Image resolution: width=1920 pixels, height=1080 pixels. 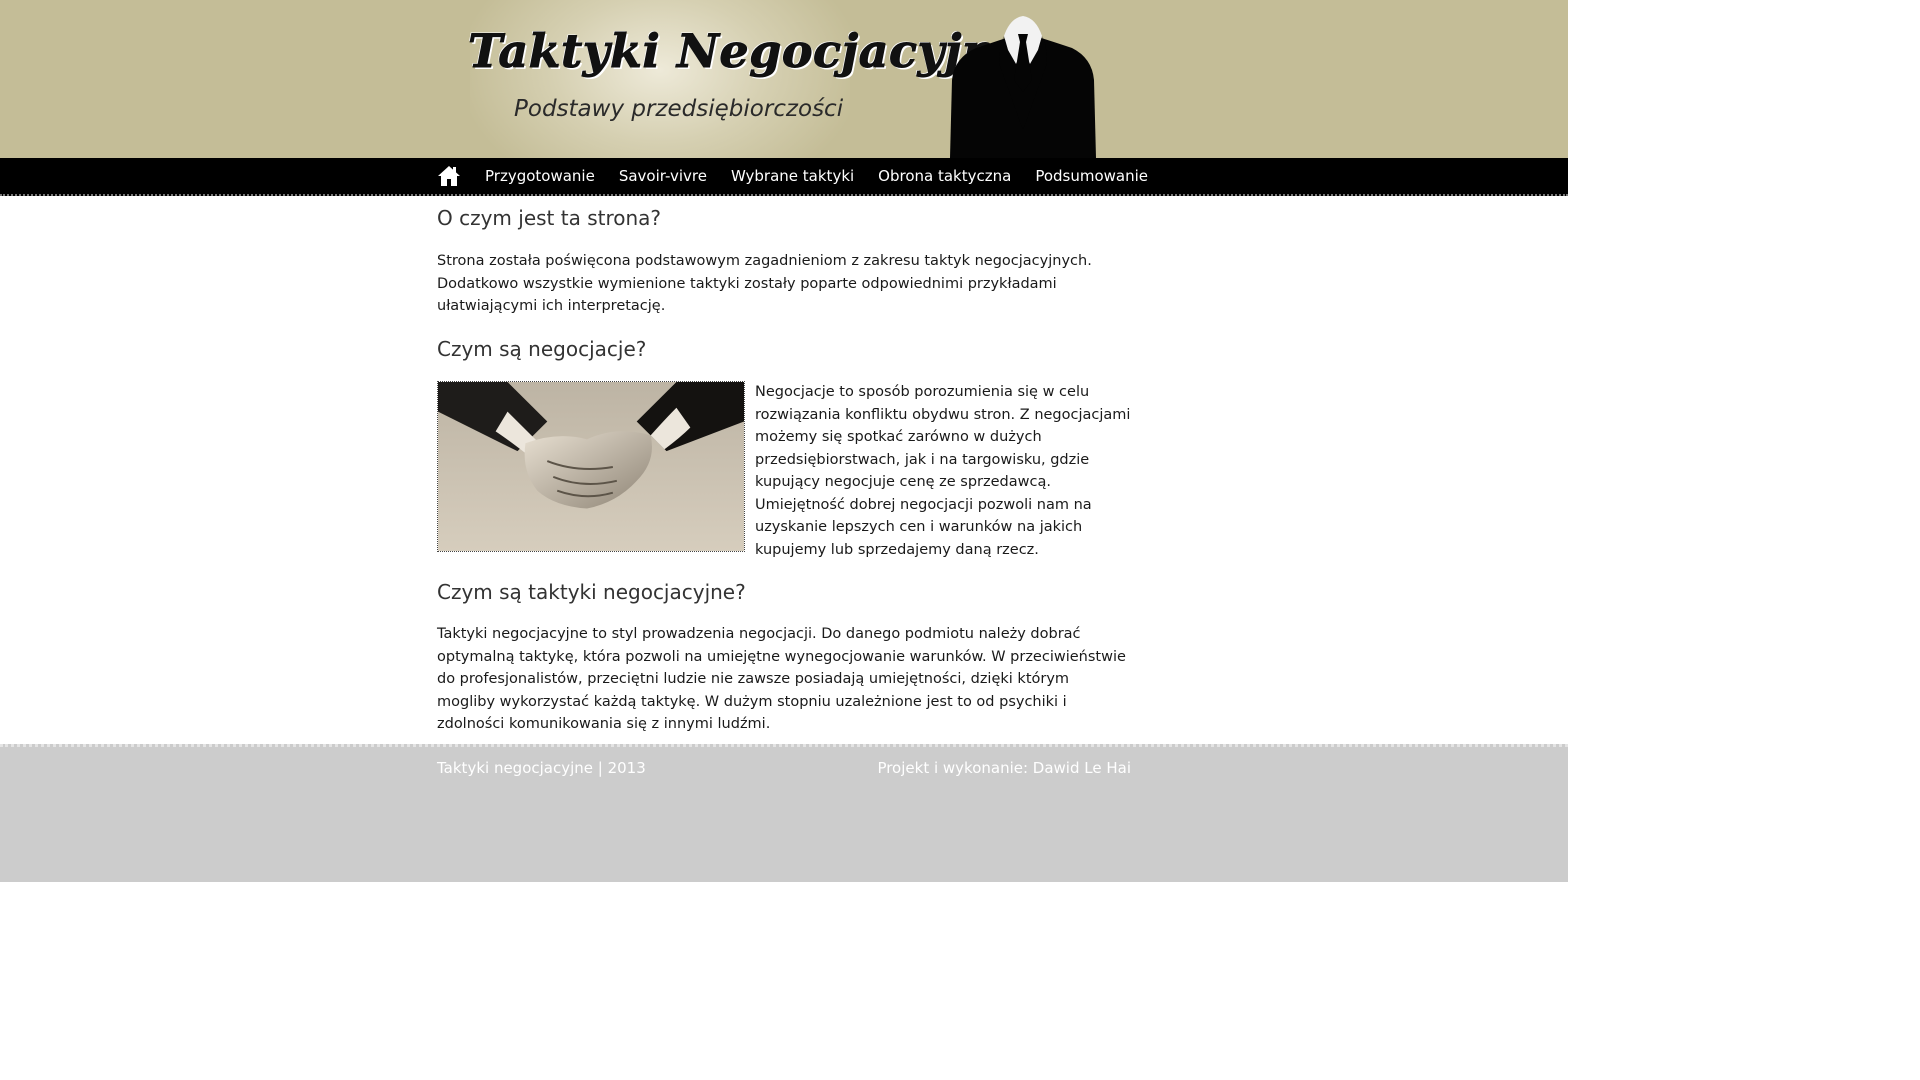 What do you see at coordinates (591, 592) in the screenshot?
I see `section-heading-tactics: Czym są taktyki negocjacyjne?` at bounding box center [591, 592].